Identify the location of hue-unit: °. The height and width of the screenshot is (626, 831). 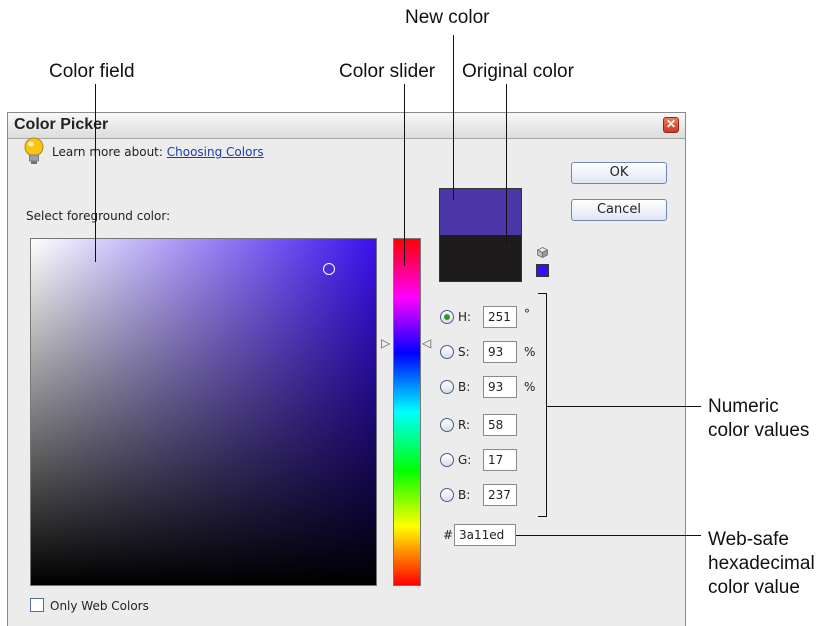
(527, 314).